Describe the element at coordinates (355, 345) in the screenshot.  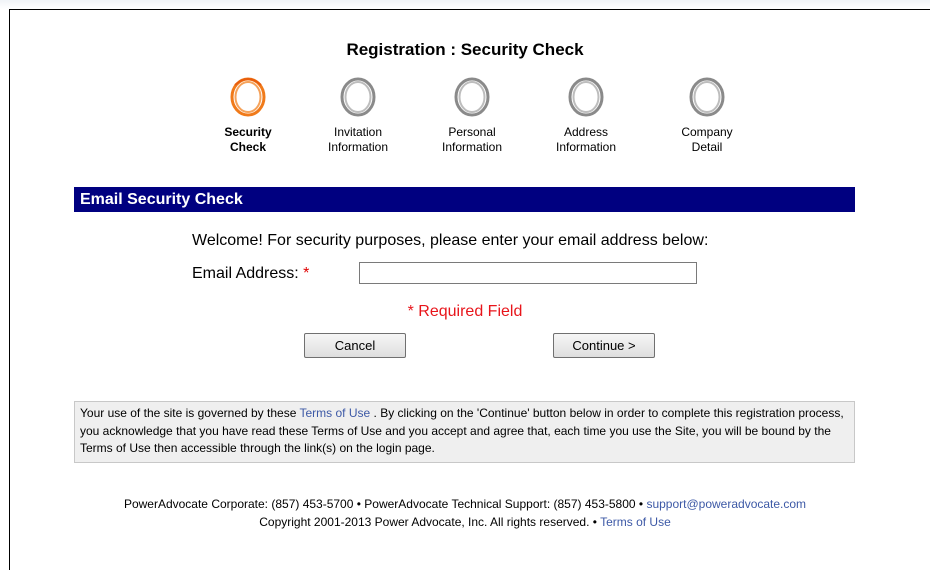
I see `cancel-button: Cancel` at that location.